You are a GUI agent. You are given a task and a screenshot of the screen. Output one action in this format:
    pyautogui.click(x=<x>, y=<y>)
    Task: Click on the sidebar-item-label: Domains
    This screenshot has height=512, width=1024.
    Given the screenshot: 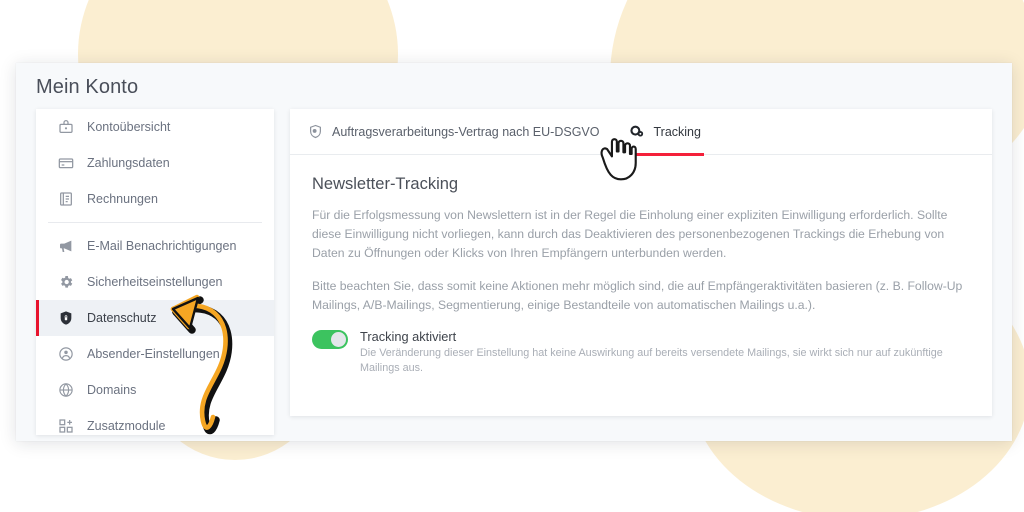 What is the action you would take?
    pyautogui.click(x=112, y=390)
    